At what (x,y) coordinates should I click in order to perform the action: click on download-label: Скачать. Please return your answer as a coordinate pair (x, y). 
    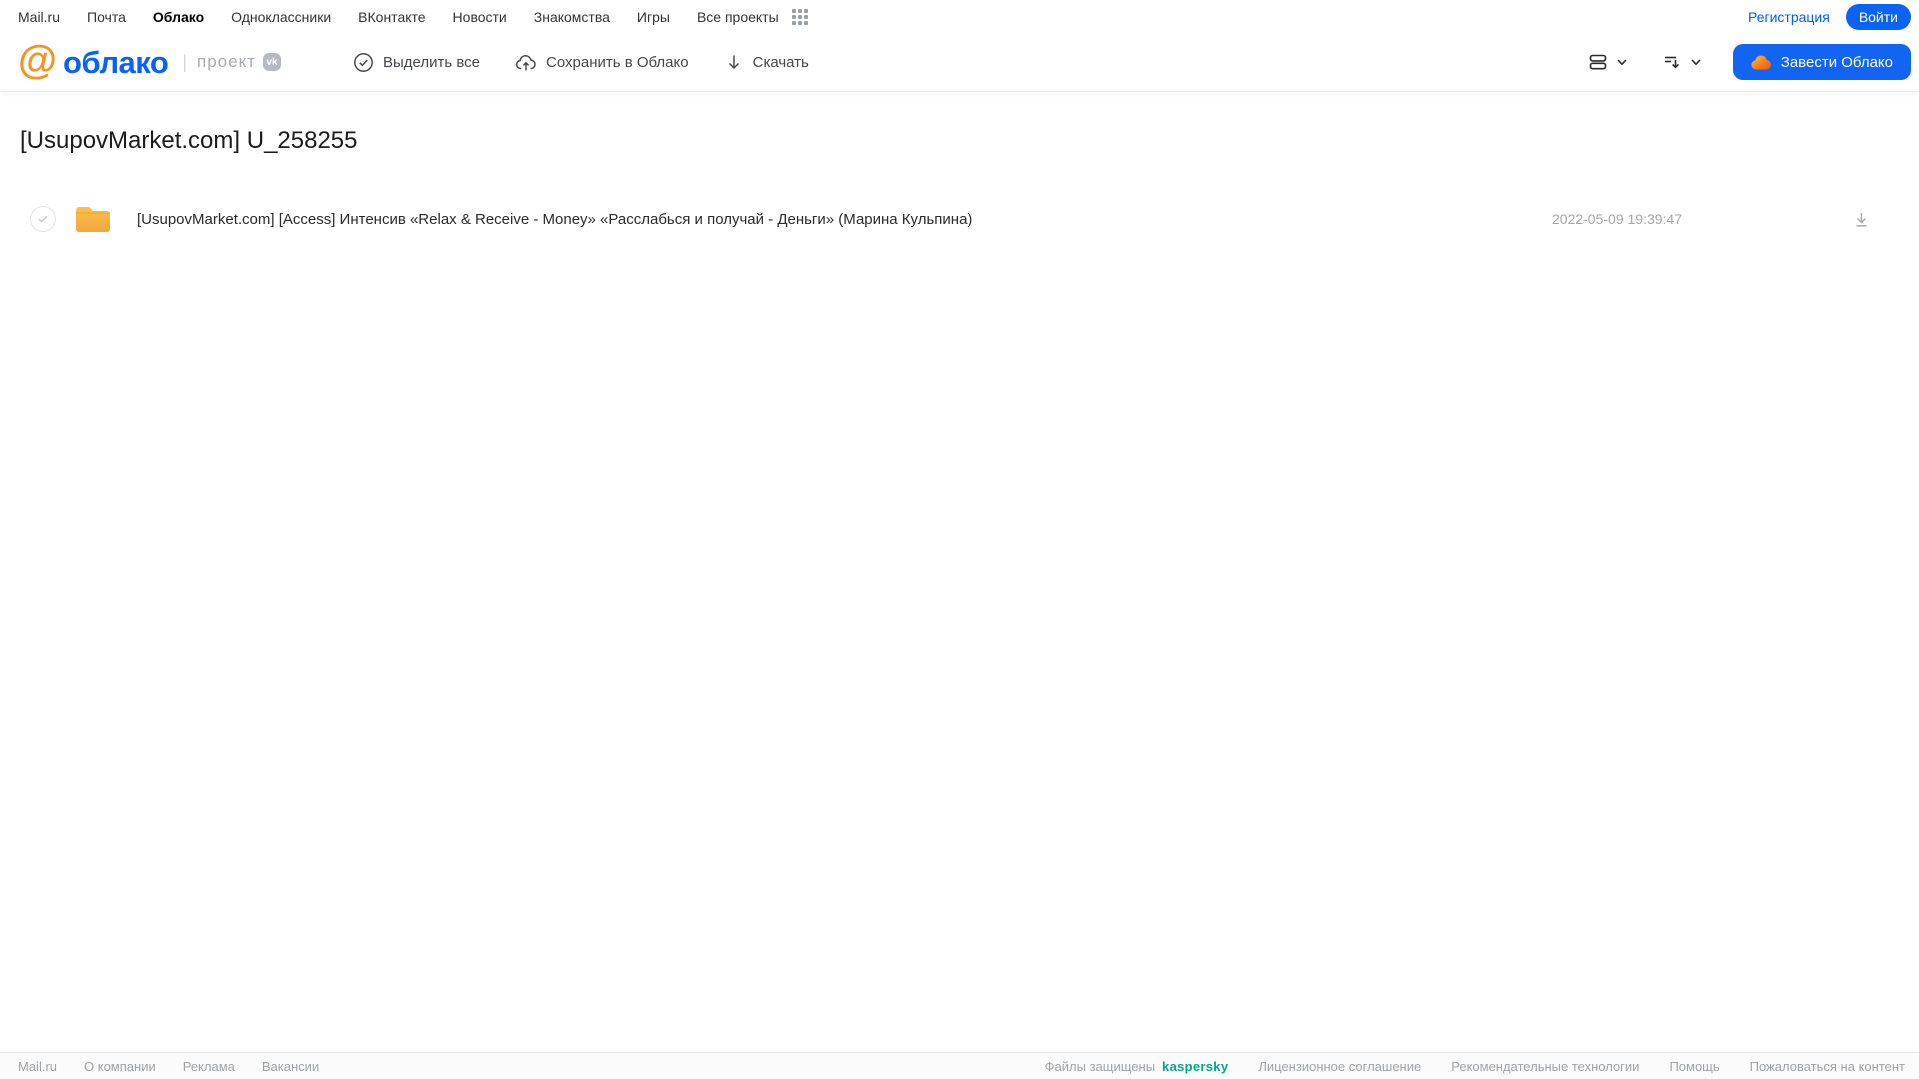
    Looking at the image, I should click on (780, 62).